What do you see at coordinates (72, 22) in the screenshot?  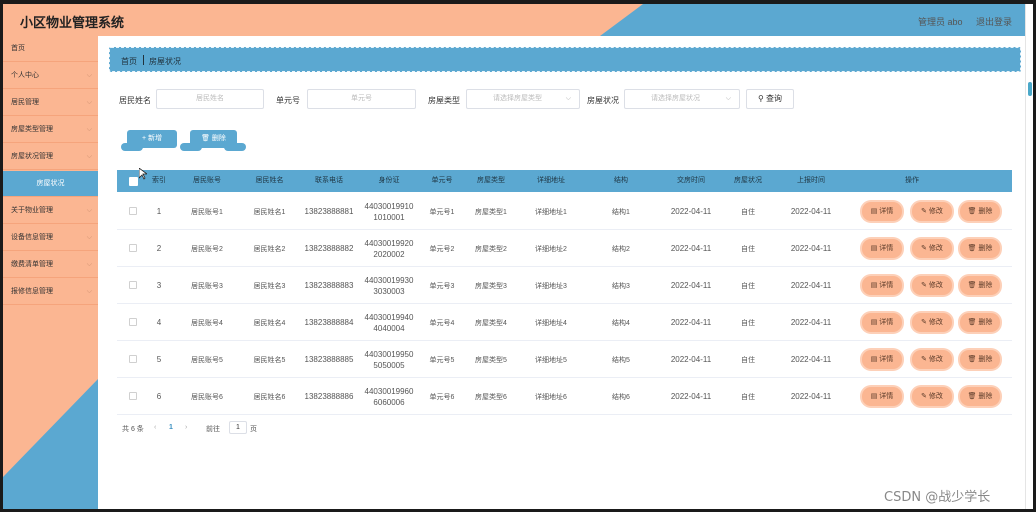 I see `app-title: 小区物业管理系统` at bounding box center [72, 22].